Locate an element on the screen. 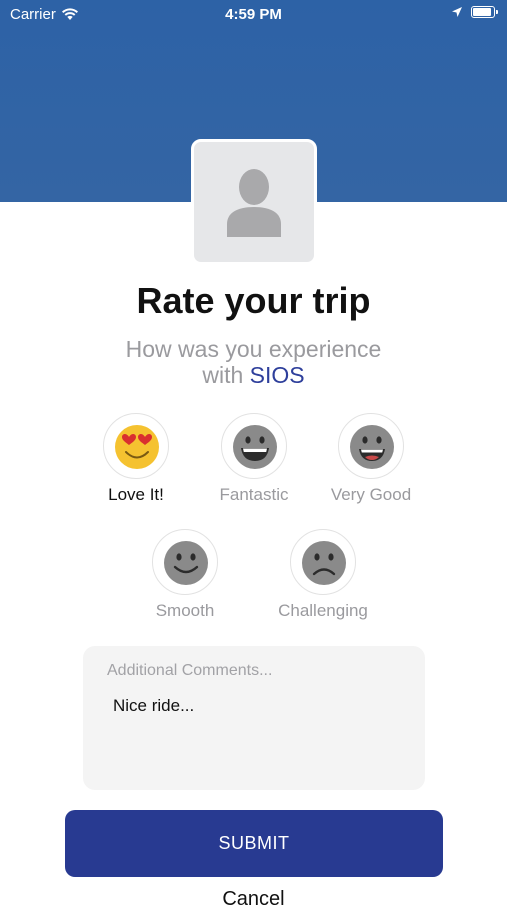 The height and width of the screenshot is (911, 507). heart-eyes-emoji-icon is located at coordinates (137, 447).